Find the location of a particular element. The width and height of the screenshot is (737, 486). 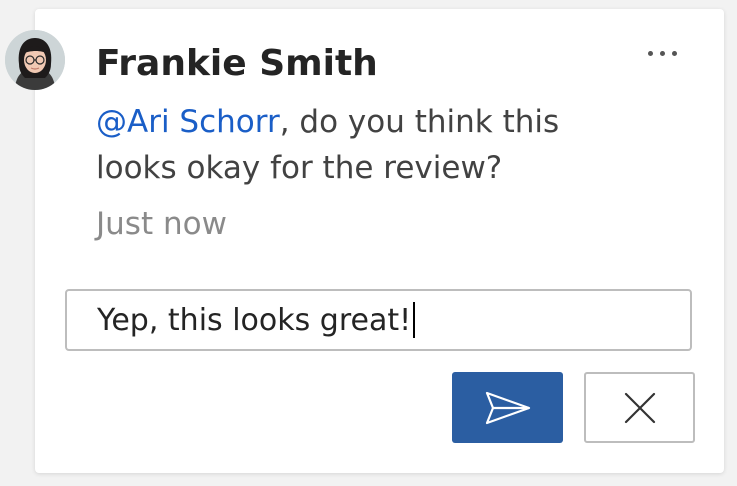

comment-author: Frankie Smith is located at coordinates (237, 63).